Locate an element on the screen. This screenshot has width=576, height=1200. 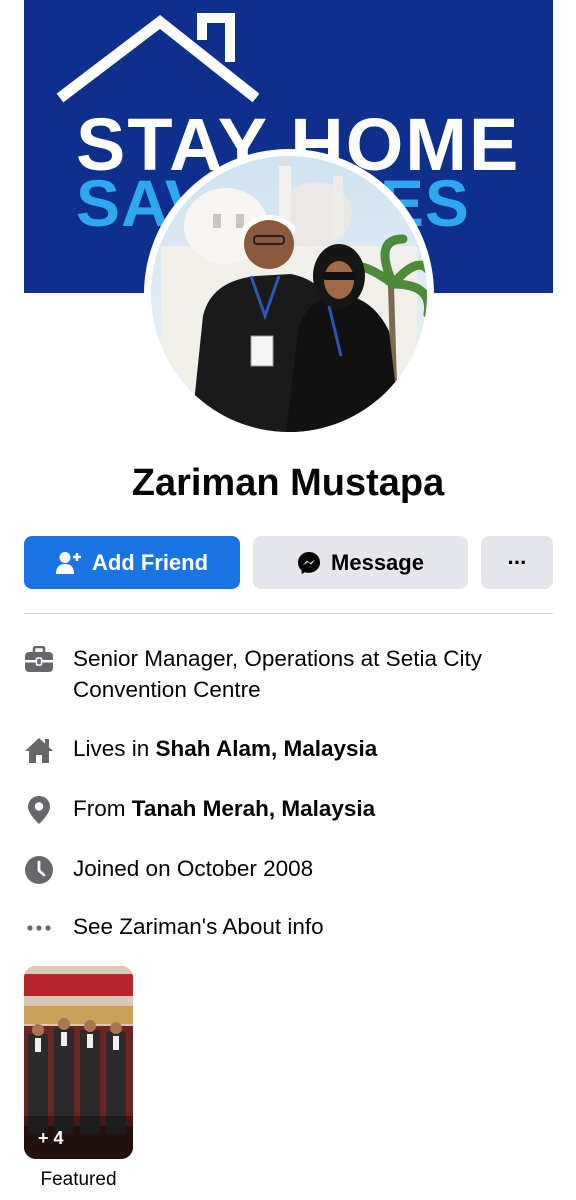
add-friend-label: Add Friend is located at coordinates (150, 562).